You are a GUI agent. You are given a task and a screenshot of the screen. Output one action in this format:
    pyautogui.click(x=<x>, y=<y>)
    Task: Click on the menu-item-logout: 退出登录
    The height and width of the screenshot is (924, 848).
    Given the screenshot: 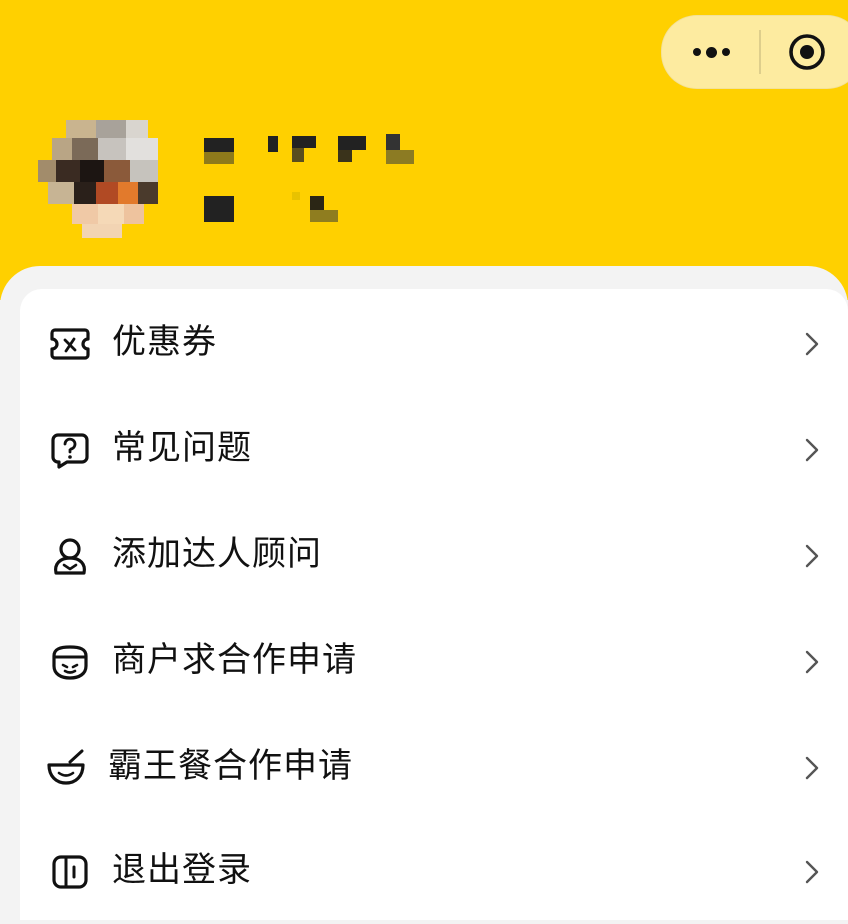 What is the action you would take?
    pyautogui.click(x=434, y=871)
    